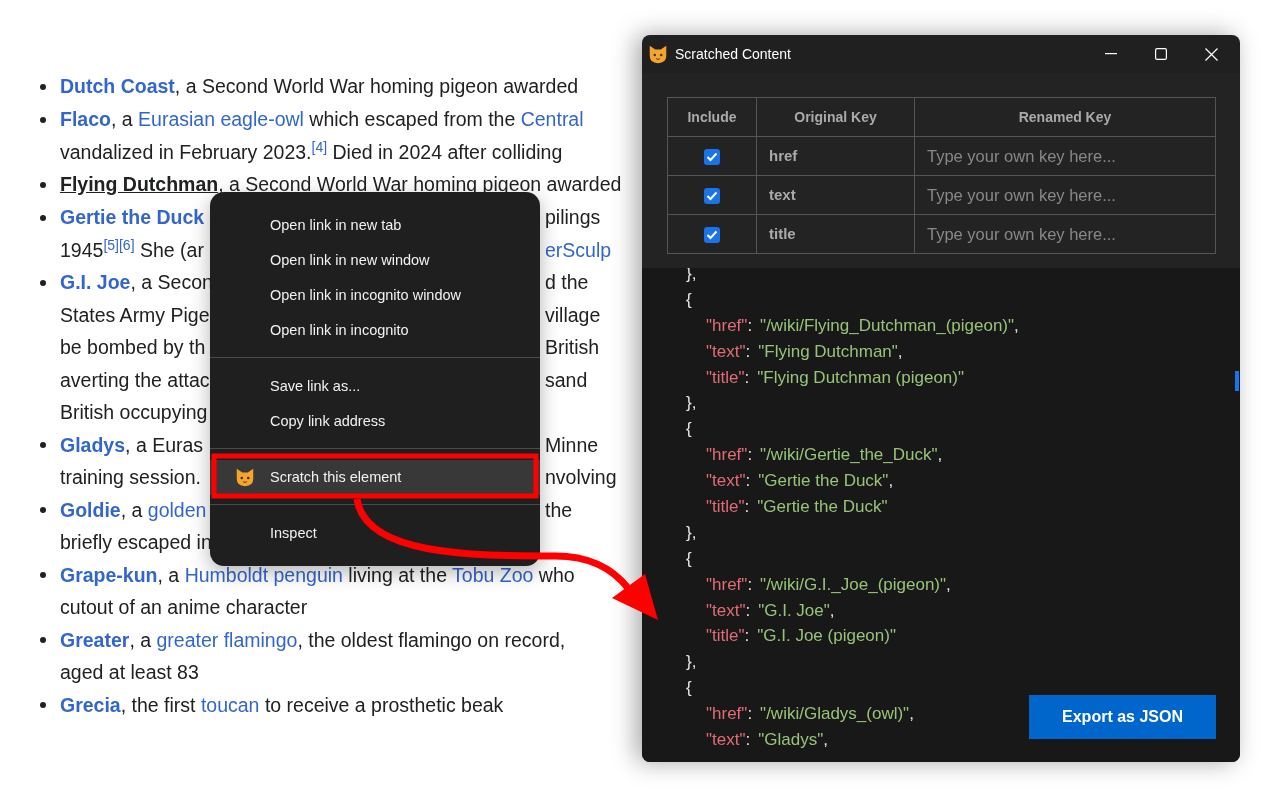 This screenshot has width=1280, height=800. I want to click on code-line: "title": "Flying Dutchman (pigeon)", so click(834, 377).